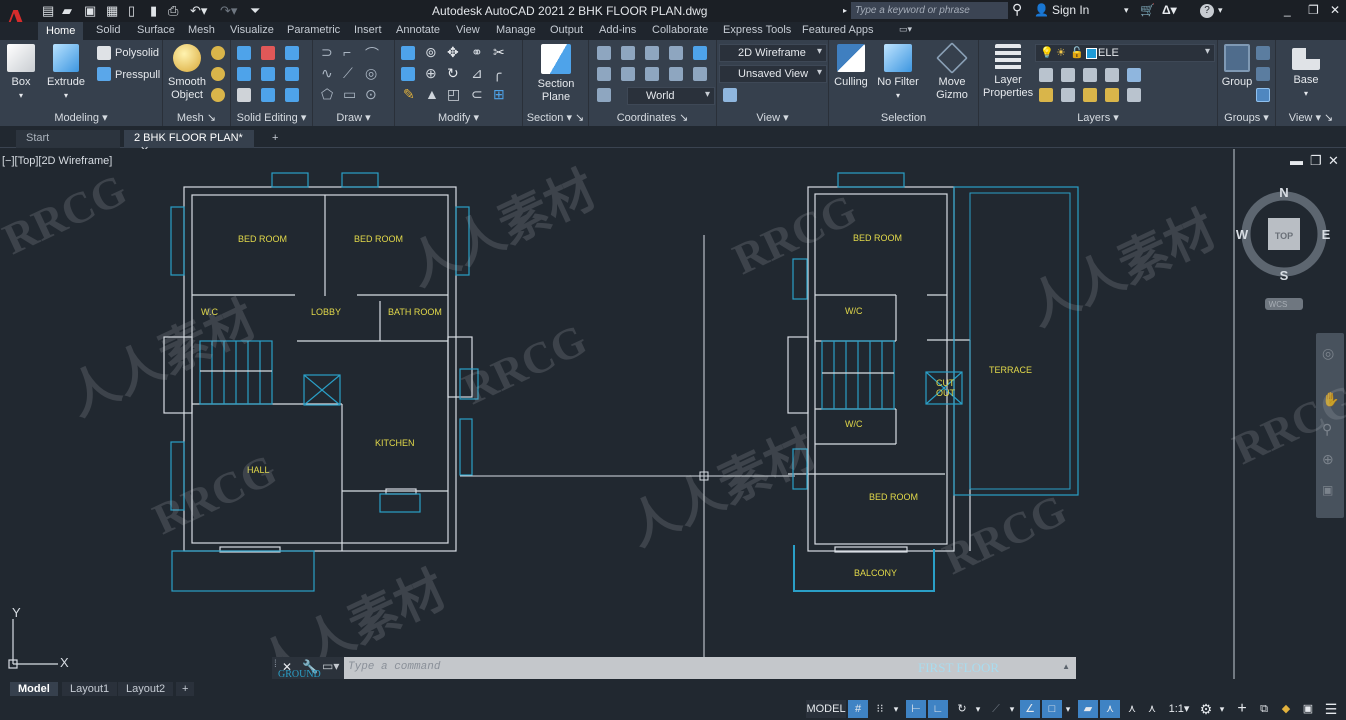  I want to click on stretch-icon, so click(408, 74).